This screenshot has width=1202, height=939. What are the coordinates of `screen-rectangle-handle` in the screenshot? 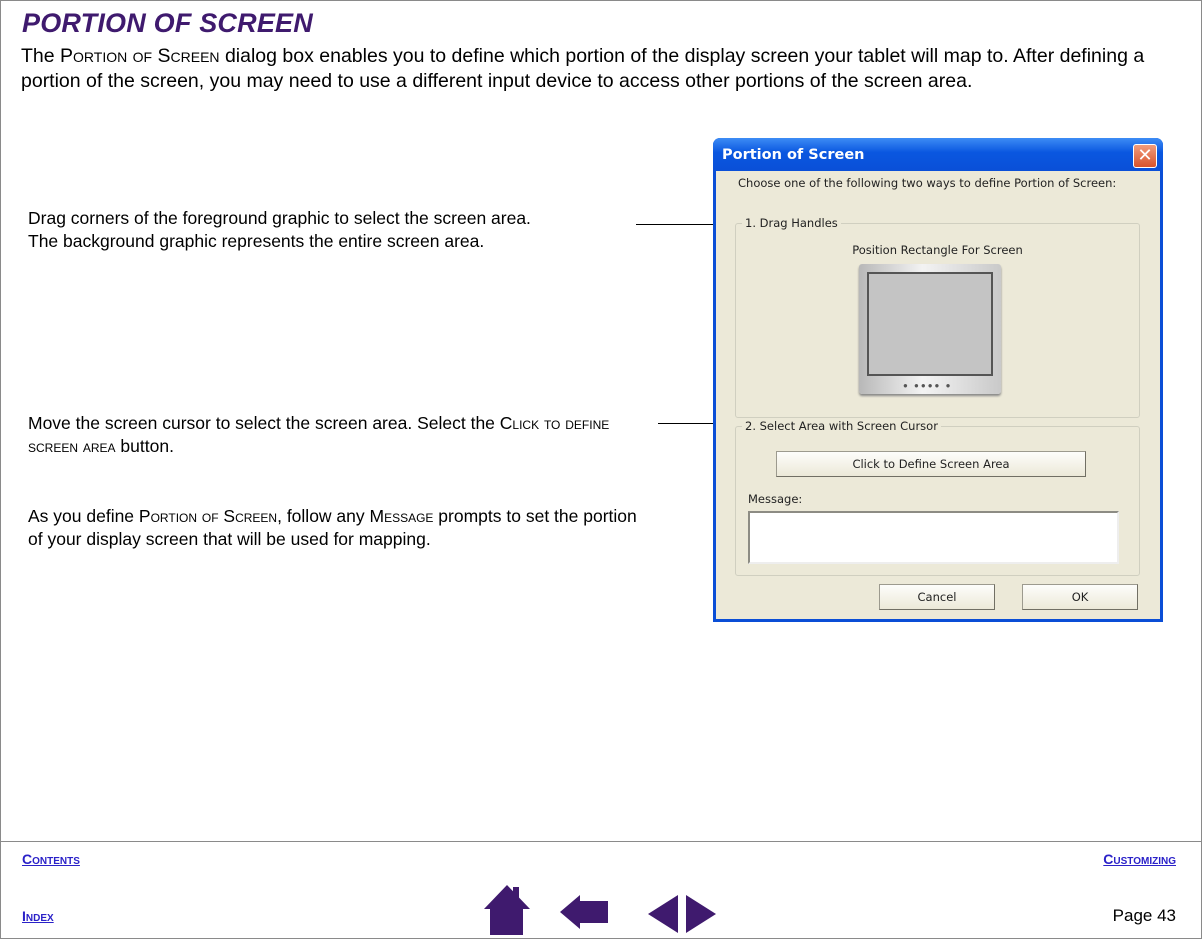 It's located at (930, 324).